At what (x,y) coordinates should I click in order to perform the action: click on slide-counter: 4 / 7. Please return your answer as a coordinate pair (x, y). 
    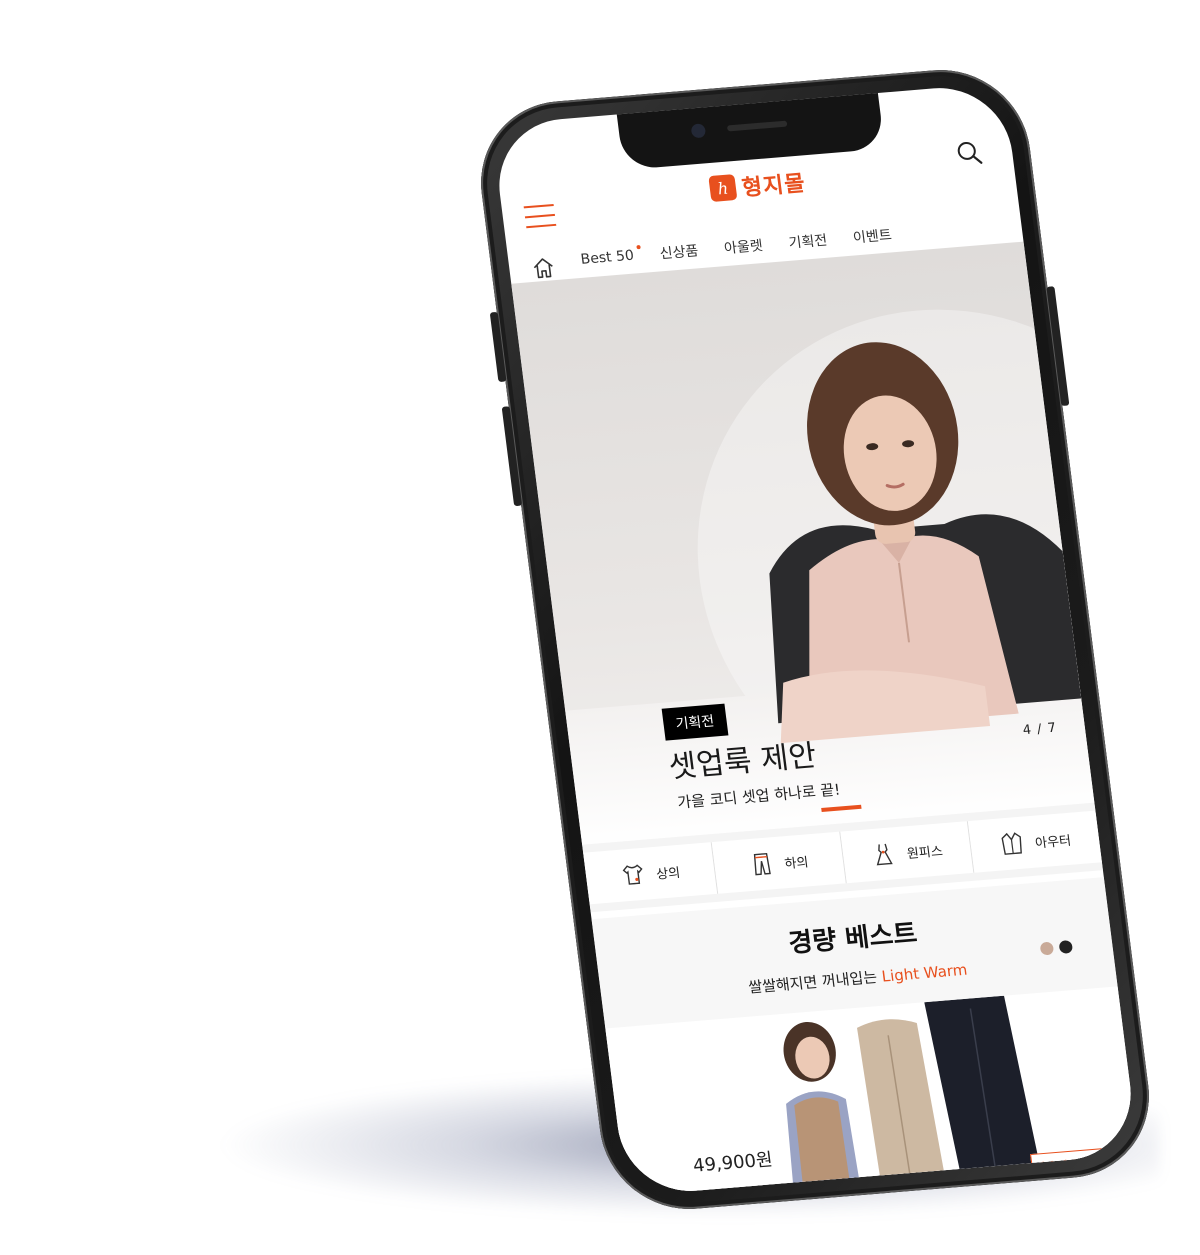
    Looking at the image, I should click on (1039, 729).